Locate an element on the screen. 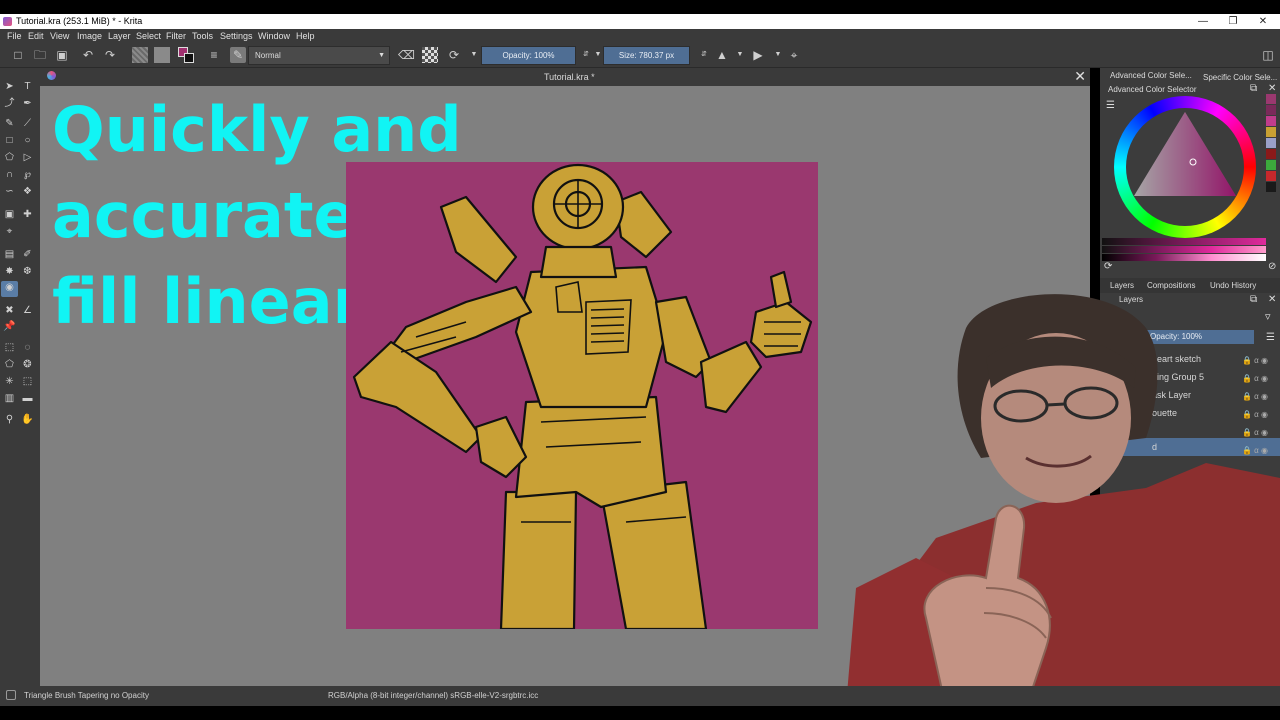 This screenshot has height=720, width=1280. fill-tool-icon: ◉ is located at coordinates (9, 289).